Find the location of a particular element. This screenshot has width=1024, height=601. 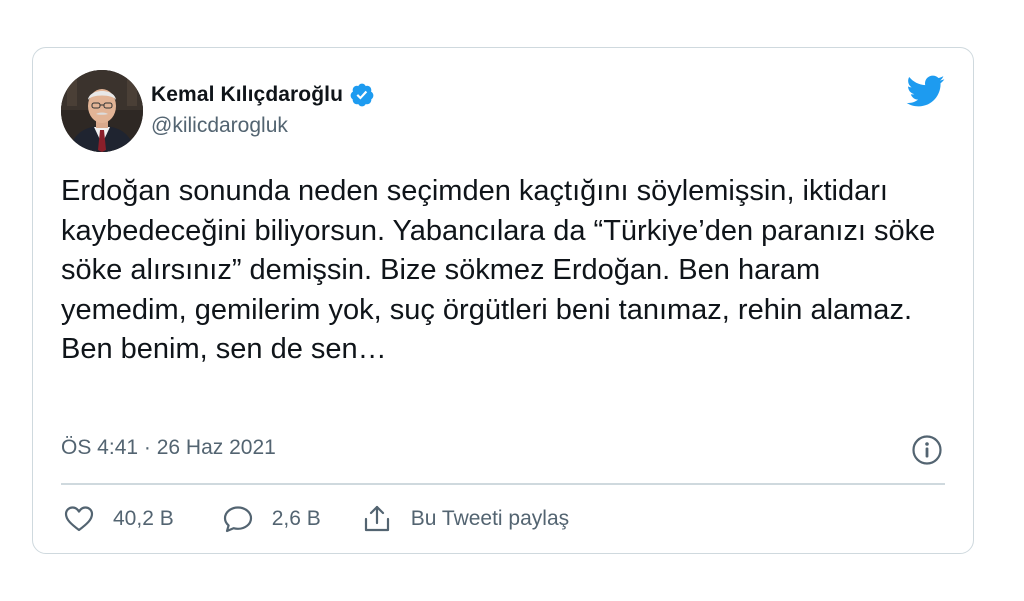

divider is located at coordinates (503, 484).